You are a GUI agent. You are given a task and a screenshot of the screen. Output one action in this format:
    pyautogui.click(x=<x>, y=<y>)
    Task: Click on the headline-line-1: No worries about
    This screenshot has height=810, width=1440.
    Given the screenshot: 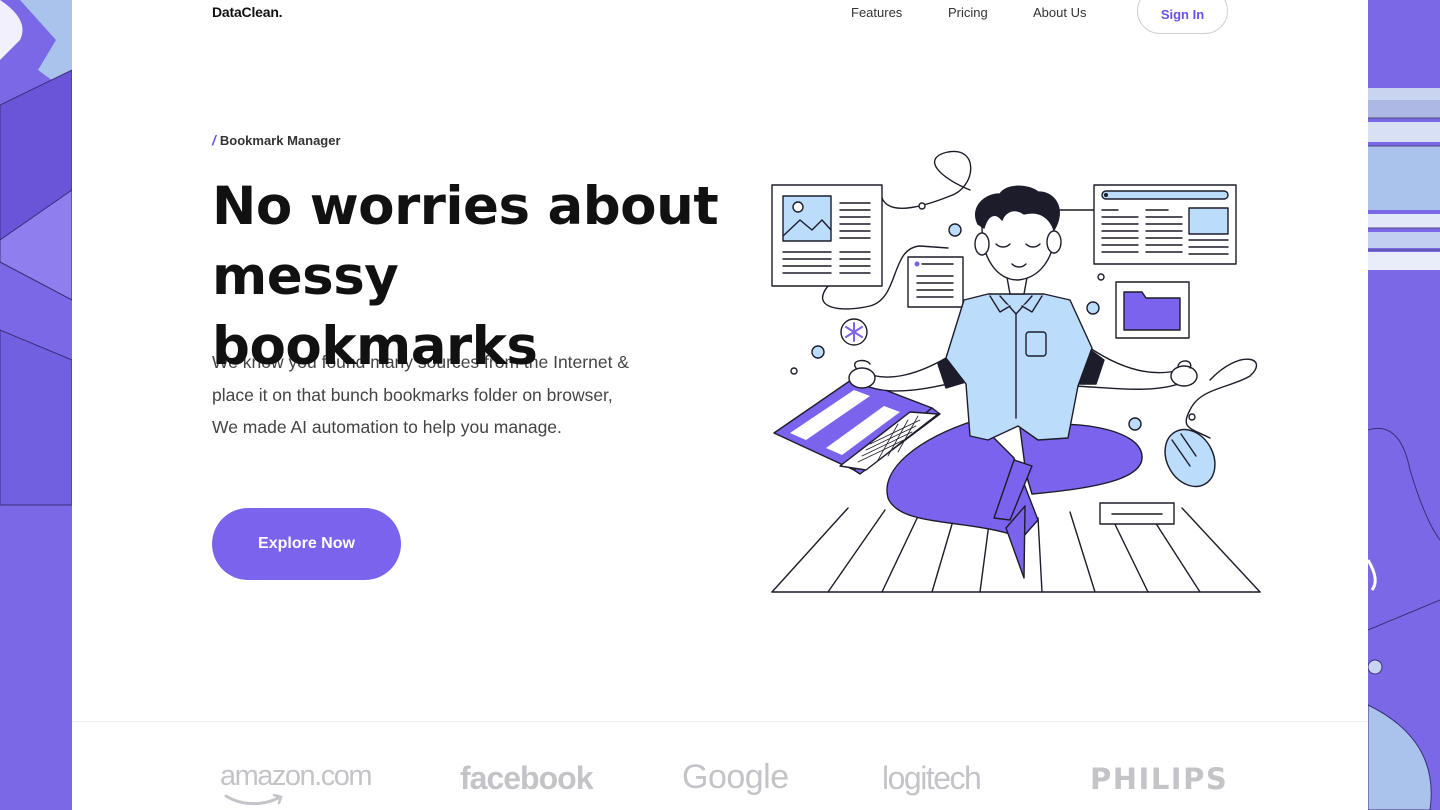 What is the action you would take?
    pyautogui.click(x=465, y=206)
    